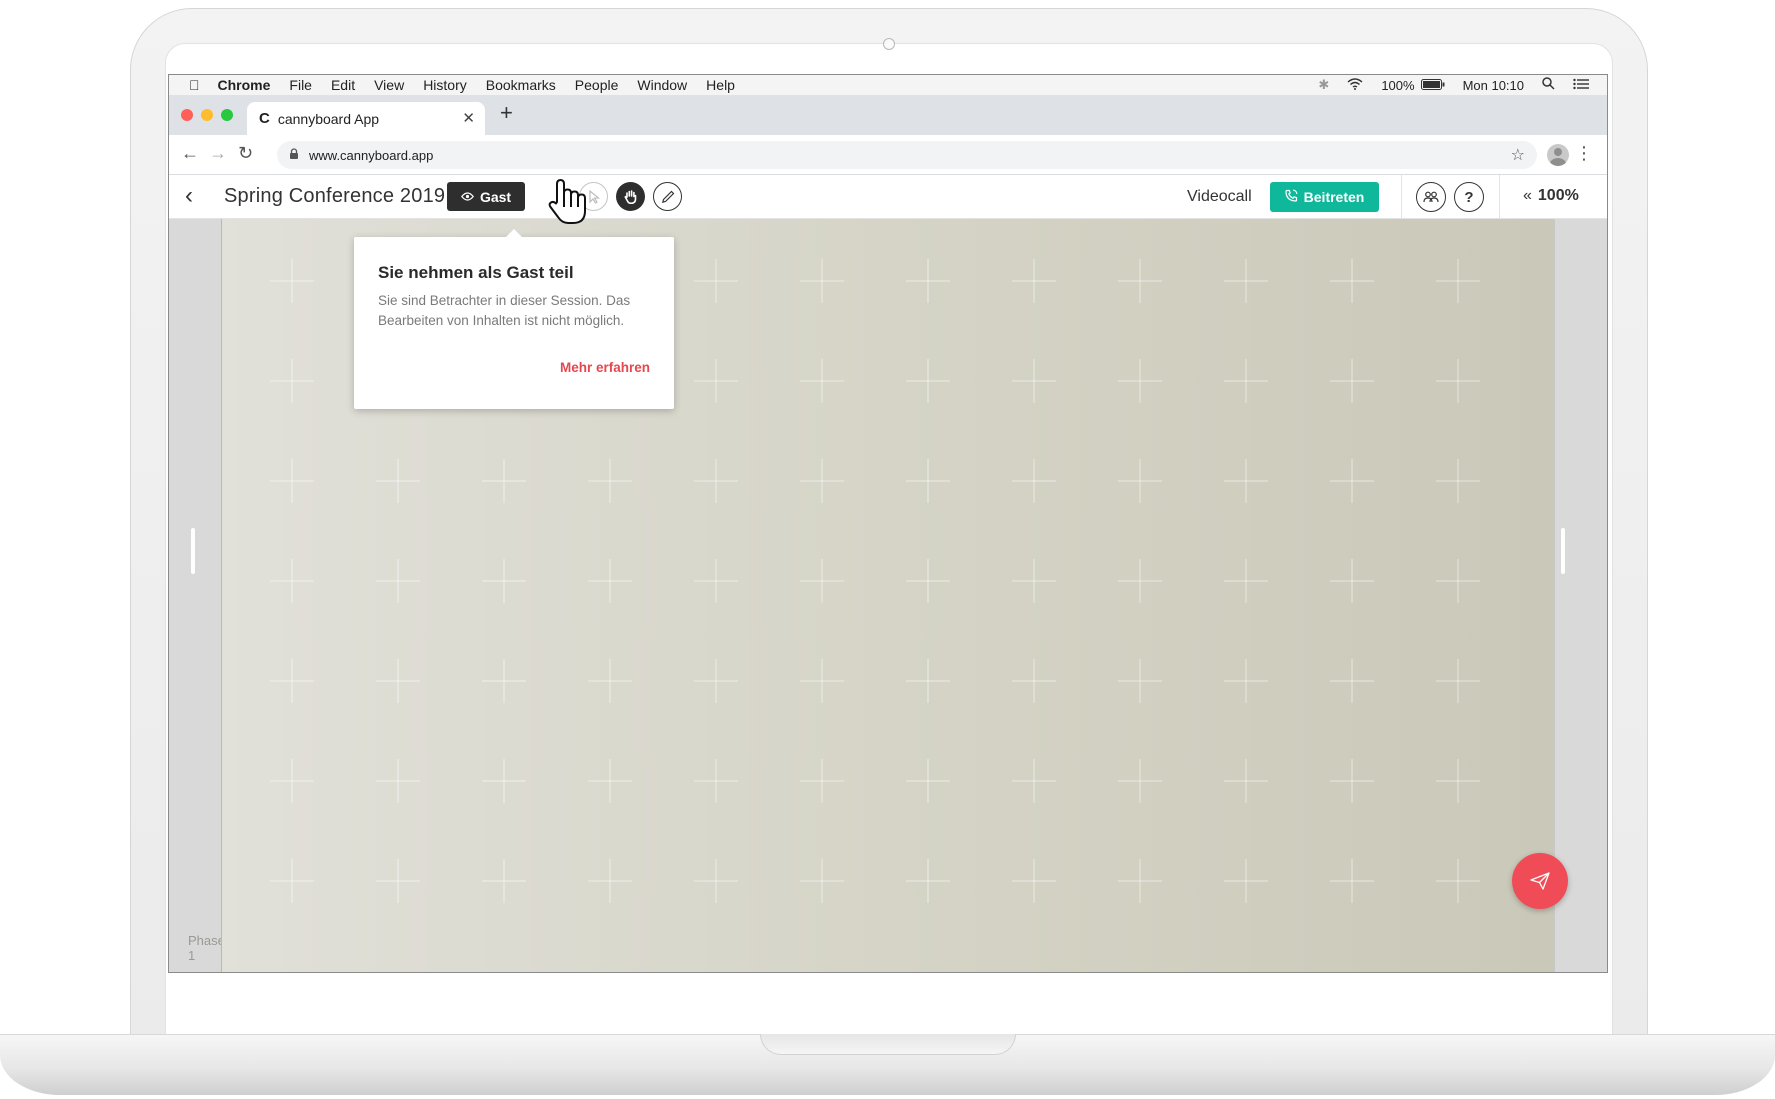 The width and height of the screenshot is (1775, 1099). Describe the element at coordinates (1527, 195) in the screenshot. I see `collapse-chevron-icon: «` at that location.